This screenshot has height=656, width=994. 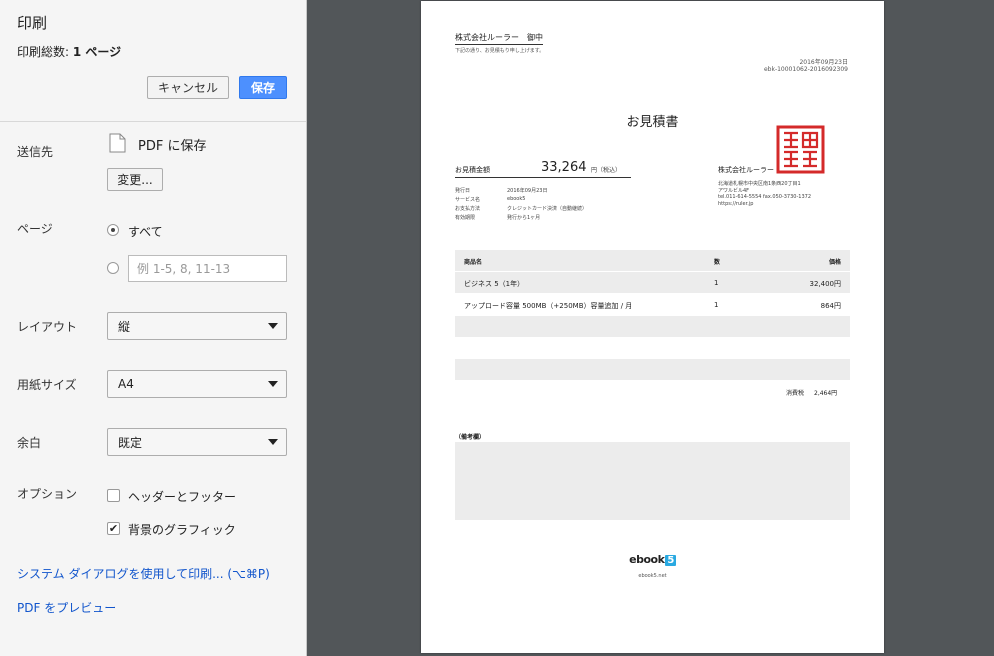 What do you see at coordinates (113, 495) in the screenshot?
I see `header-footer-checkbox` at bounding box center [113, 495].